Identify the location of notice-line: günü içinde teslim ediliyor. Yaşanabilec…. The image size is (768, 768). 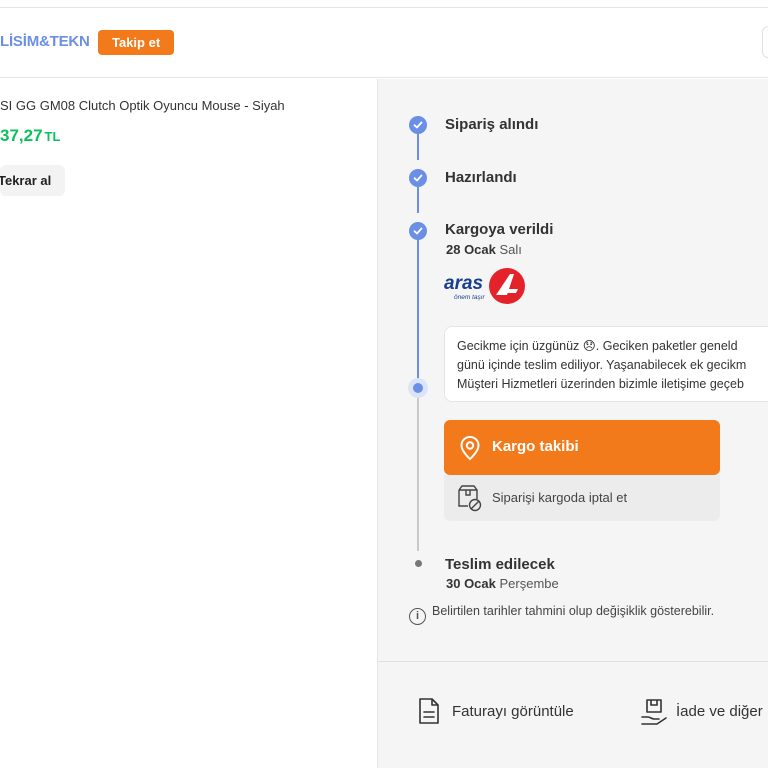
(602, 365).